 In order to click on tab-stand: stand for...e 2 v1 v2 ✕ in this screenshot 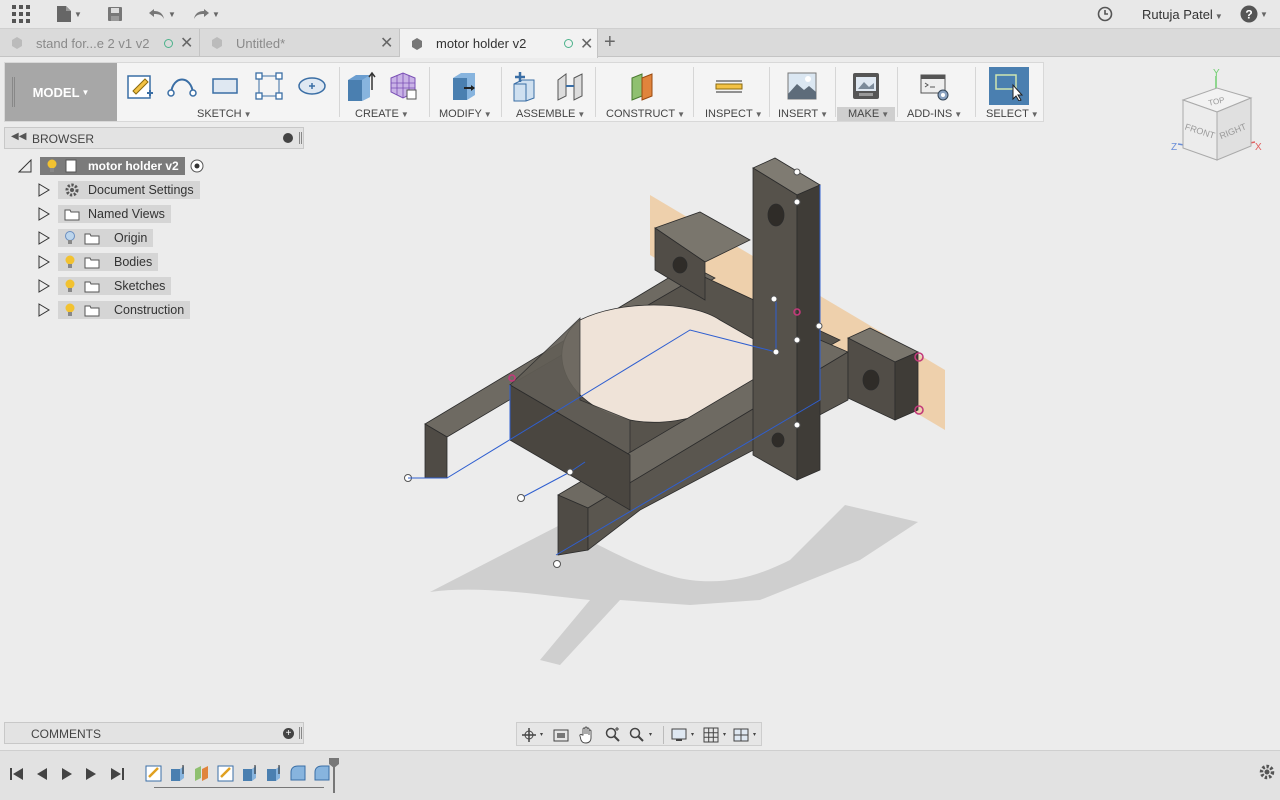, I will do `click(100, 43)`.